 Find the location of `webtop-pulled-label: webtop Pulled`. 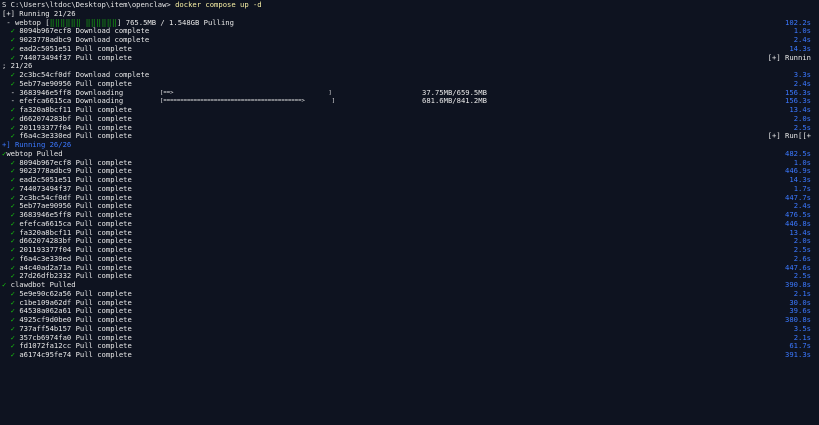

webtop-pulled-label: webtop Pulled is located at coordinates (34, 153).